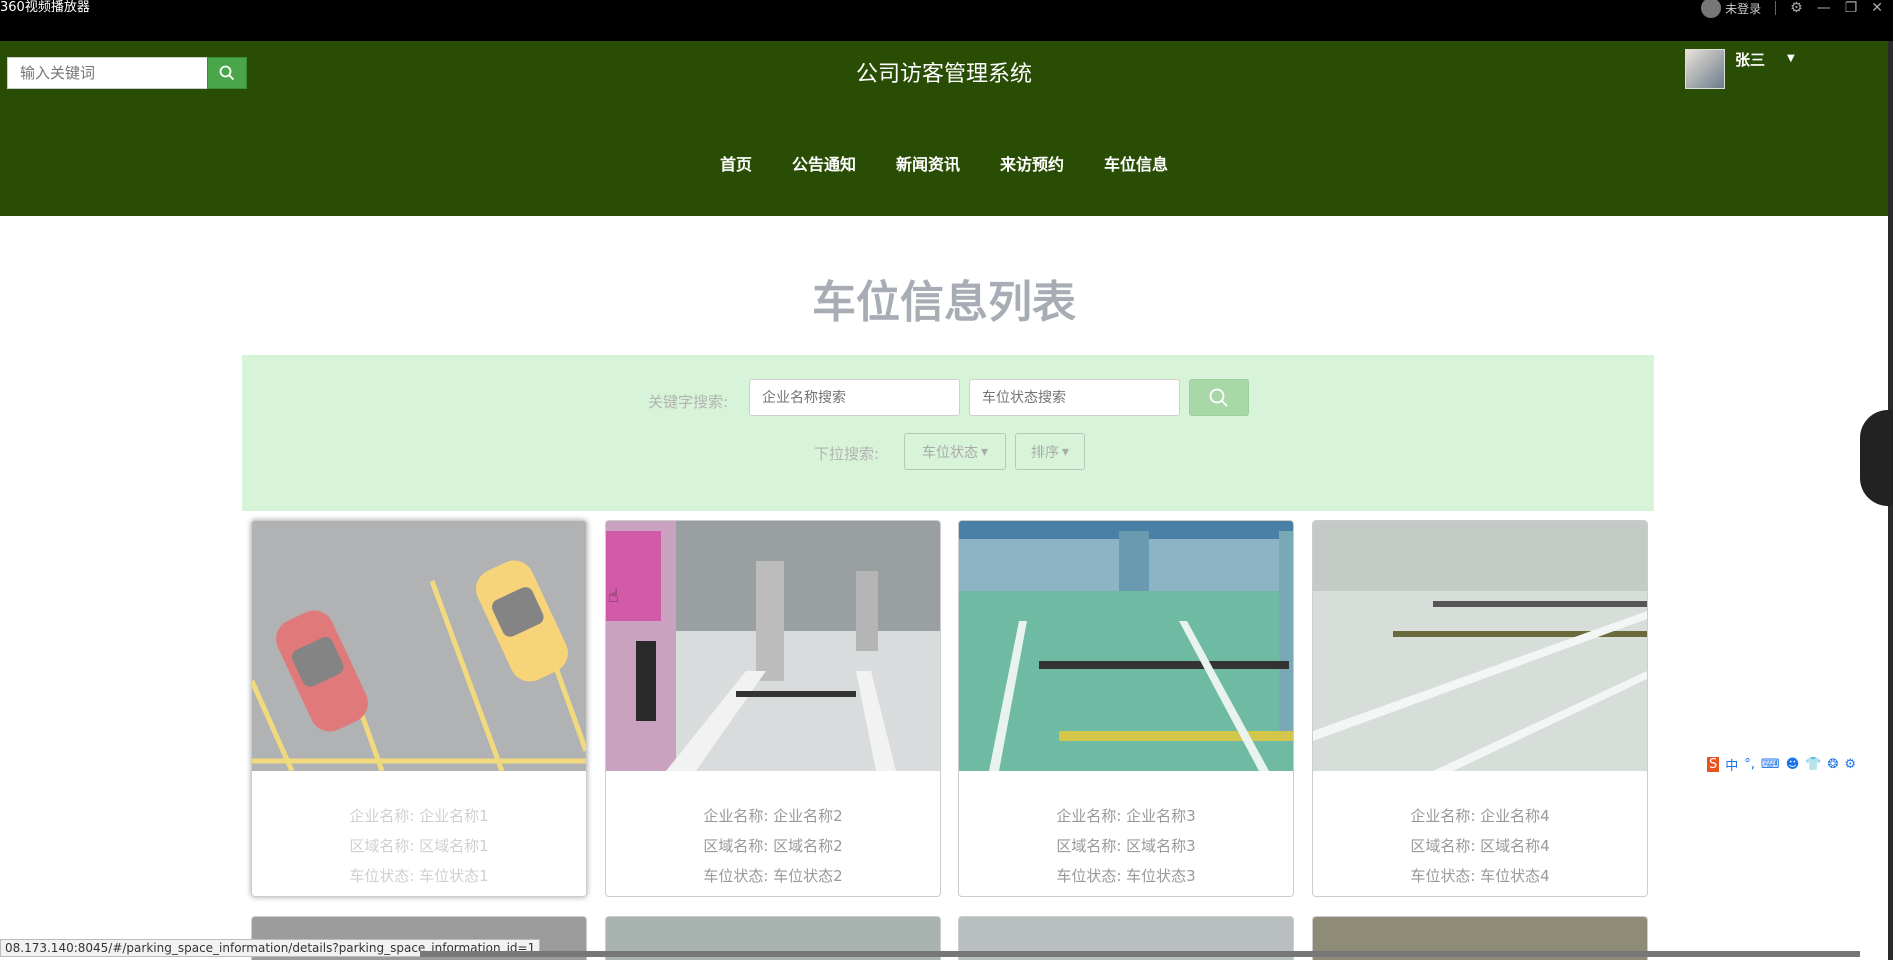 Image resolution: width=1893 pixels, height=960 pixels. I want to click on card-status: 车位状态: 车位状态4, so click(1480, 876).